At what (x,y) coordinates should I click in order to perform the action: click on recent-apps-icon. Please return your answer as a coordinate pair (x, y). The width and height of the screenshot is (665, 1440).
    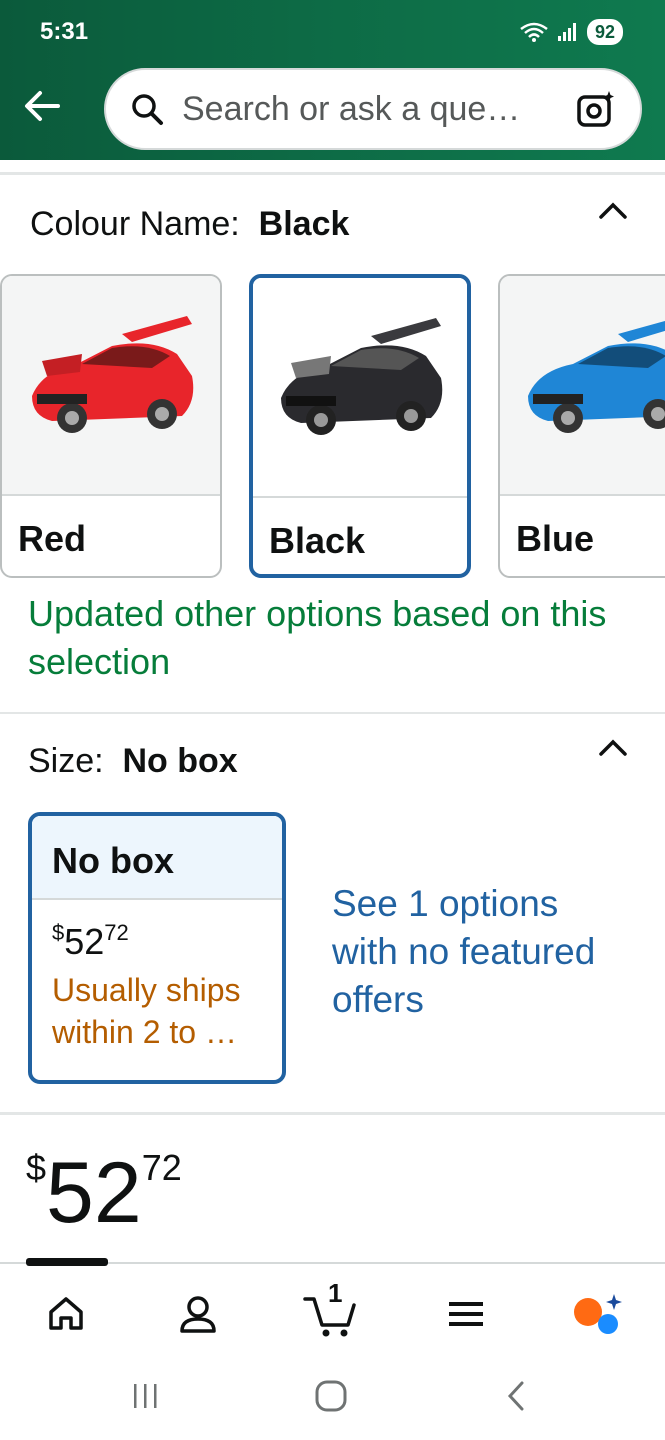
    Looking at the image, I should click on (145, 1396).